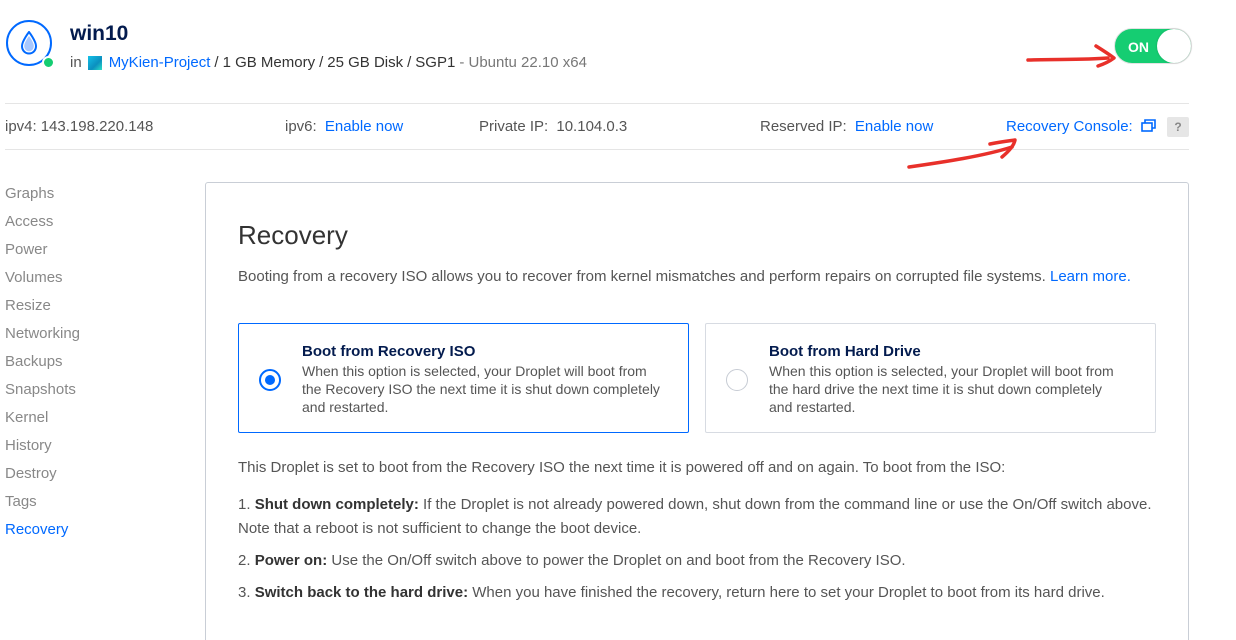  Describe the element at coordinates (244, 560) in the screenshot. I see `step-number: 2.` at that location.